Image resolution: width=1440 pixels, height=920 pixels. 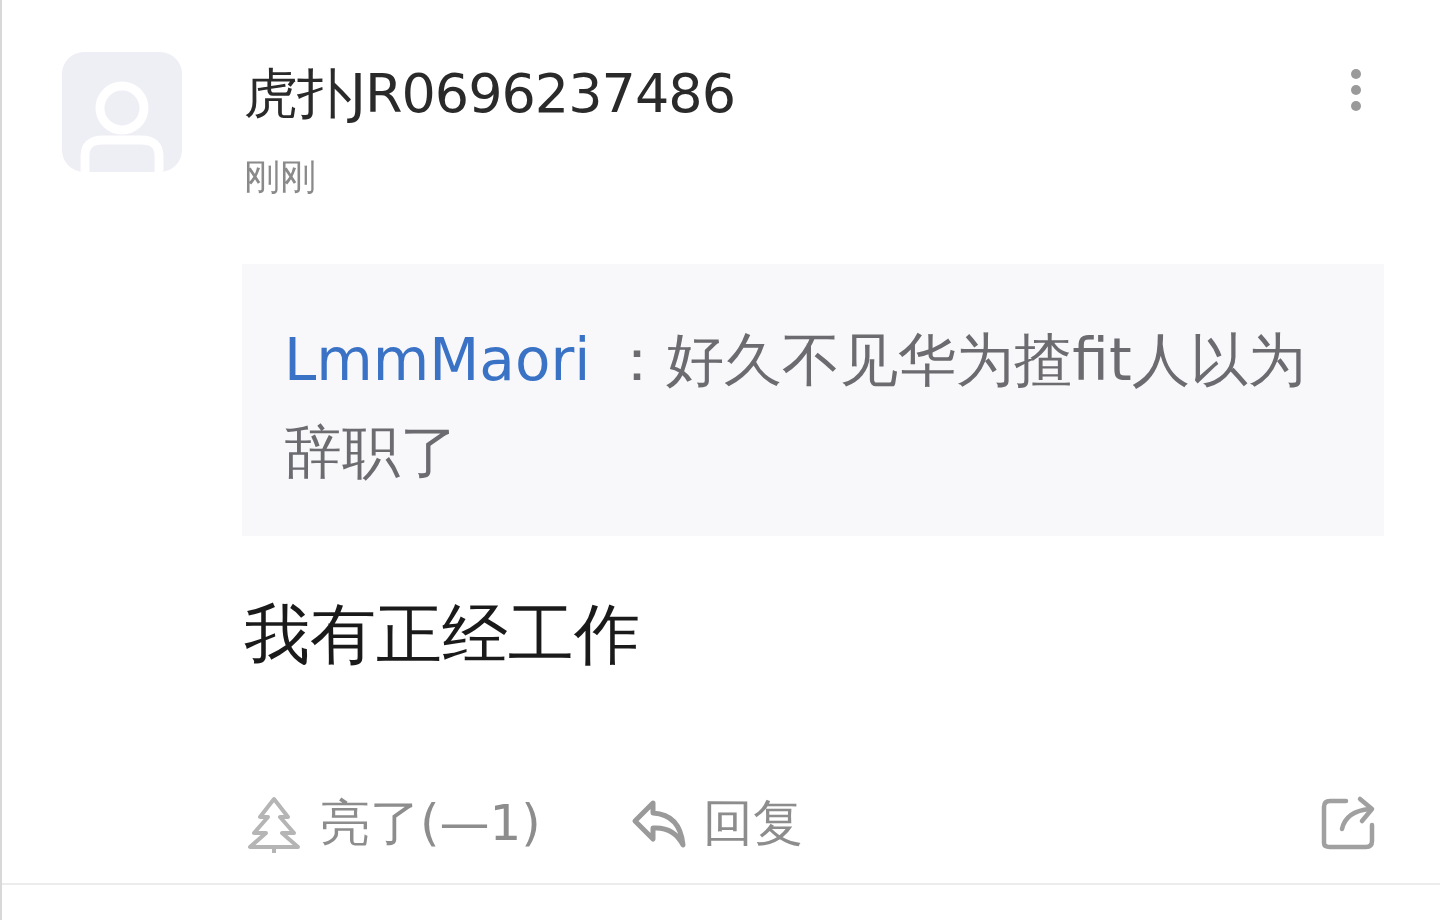 What do you see at coordinates (658, 823) in the screenshot?
I see `reply-icon` at bounding box center [658, 823].